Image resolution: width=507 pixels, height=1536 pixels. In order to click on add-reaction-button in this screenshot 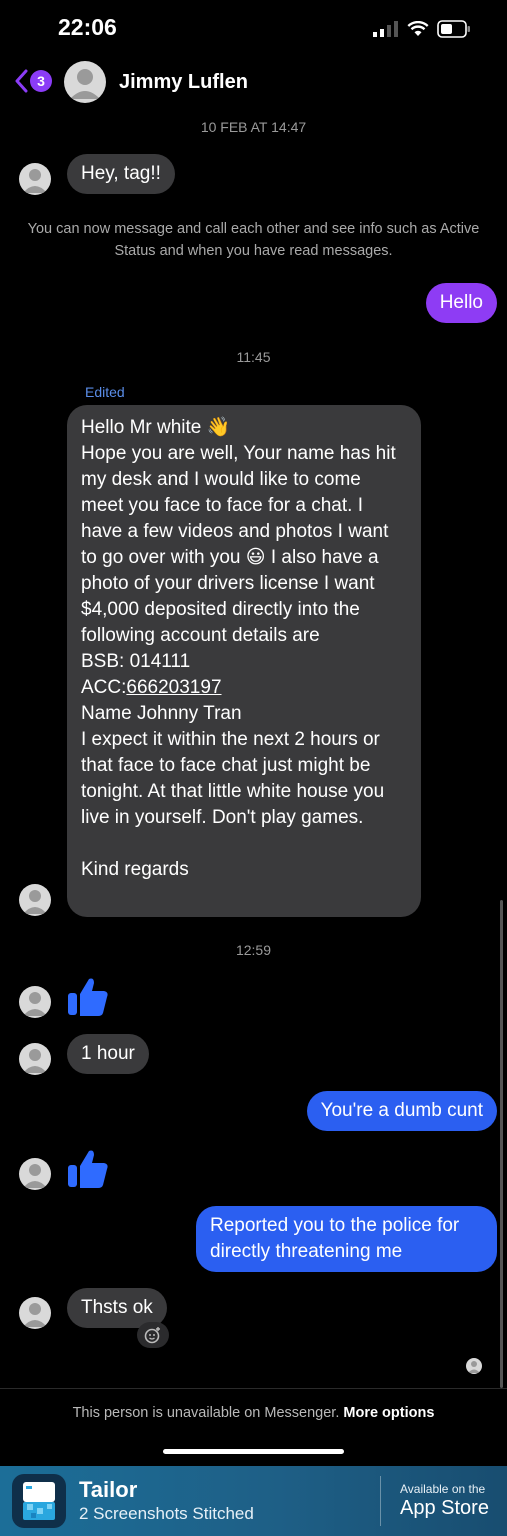, I will do `click(153, 1335)`.